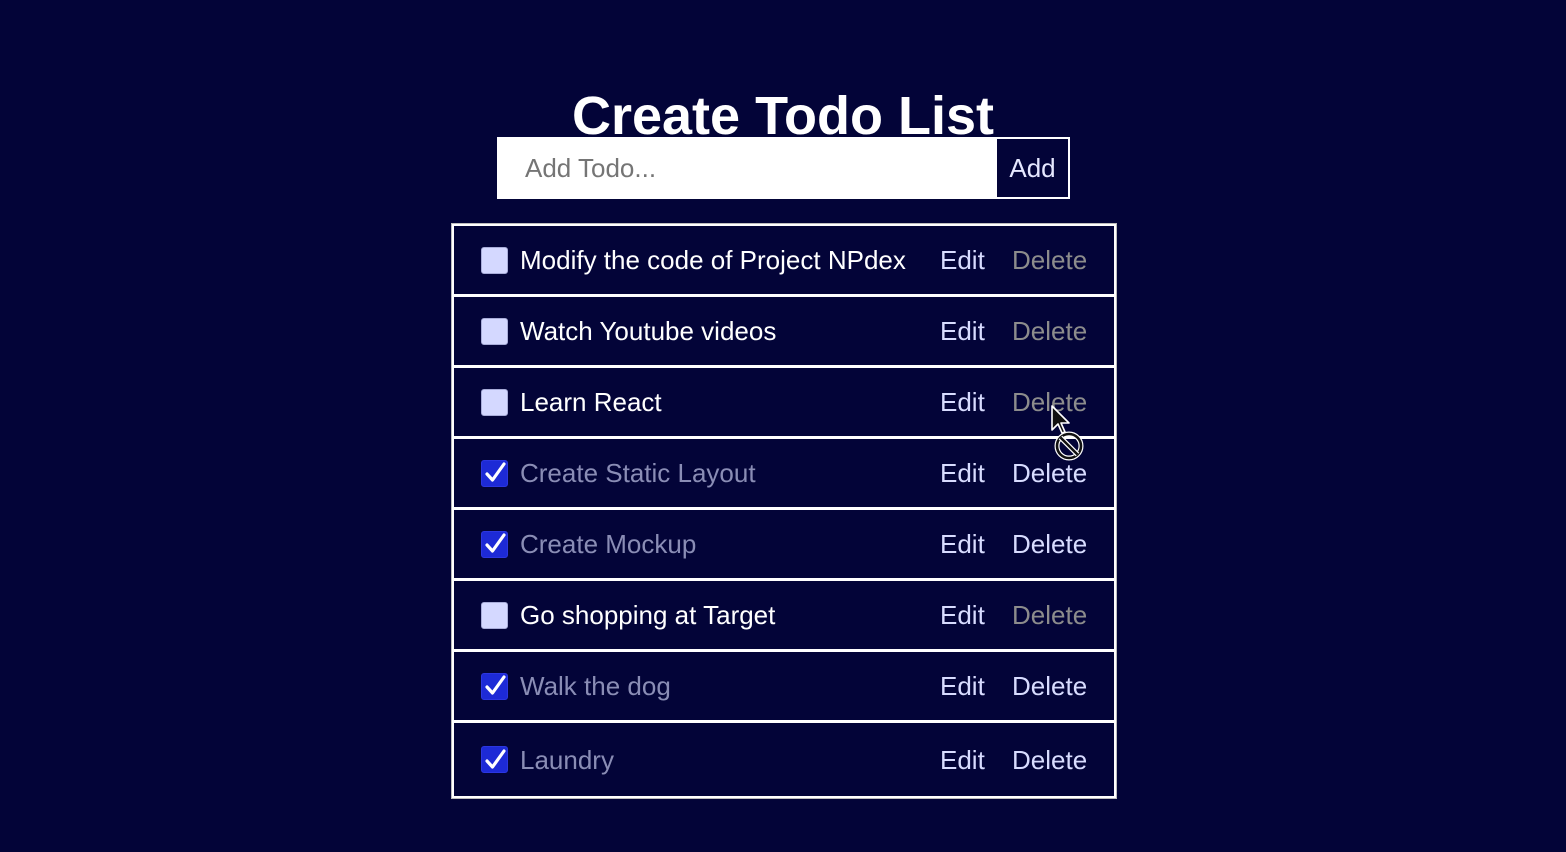 The height and width of the screenshot is (852, 1566). What do you see at coordinates (713, 260) in the screenshot?
I see `todo-text: Modify the code of Project NPdex` at bounding box center [713, 260].